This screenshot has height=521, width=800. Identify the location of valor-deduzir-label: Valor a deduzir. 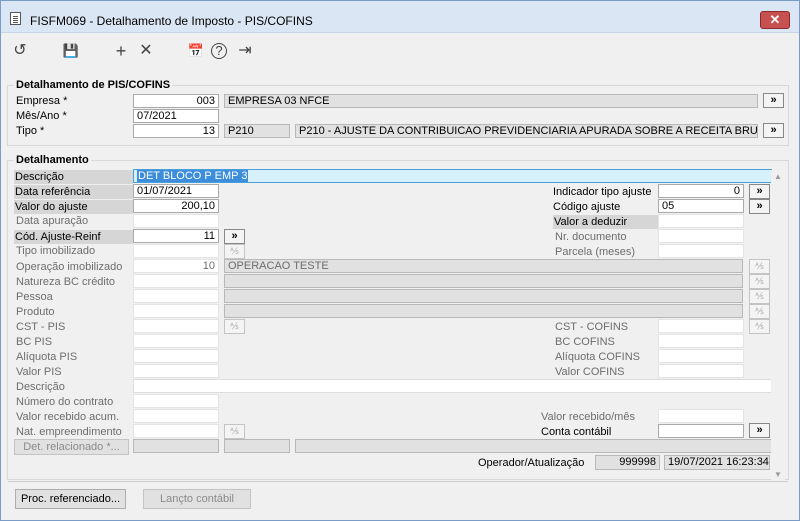
(605, 222).